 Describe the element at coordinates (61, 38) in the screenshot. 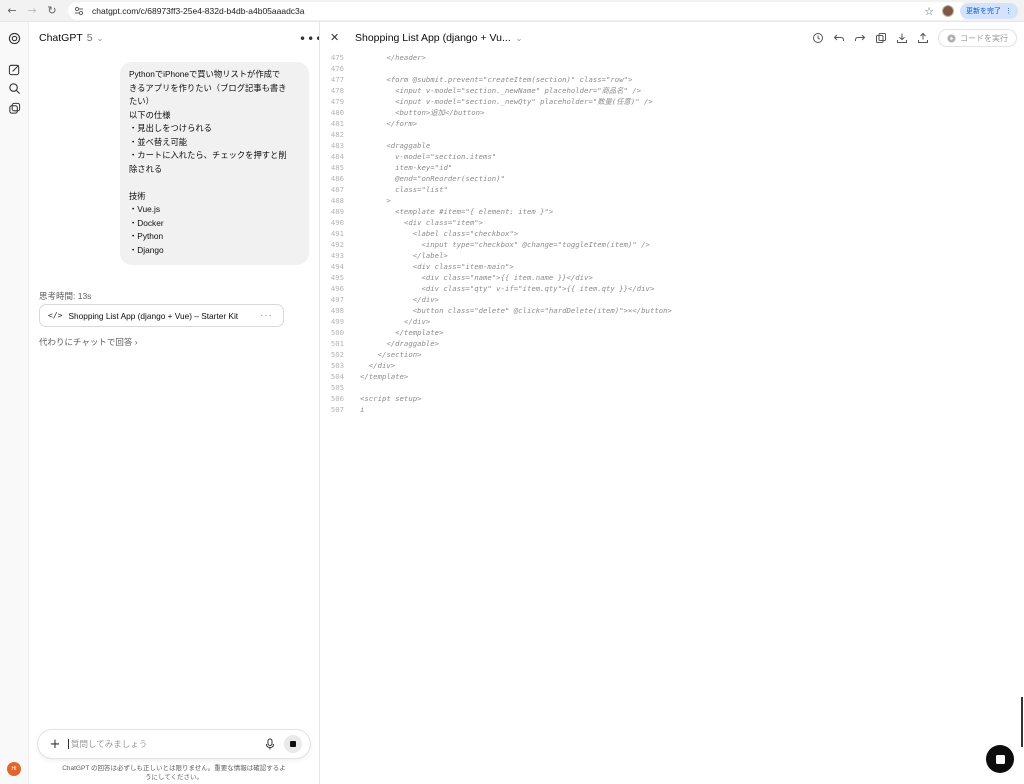

I see `app-title: ChatGPT` at that location.